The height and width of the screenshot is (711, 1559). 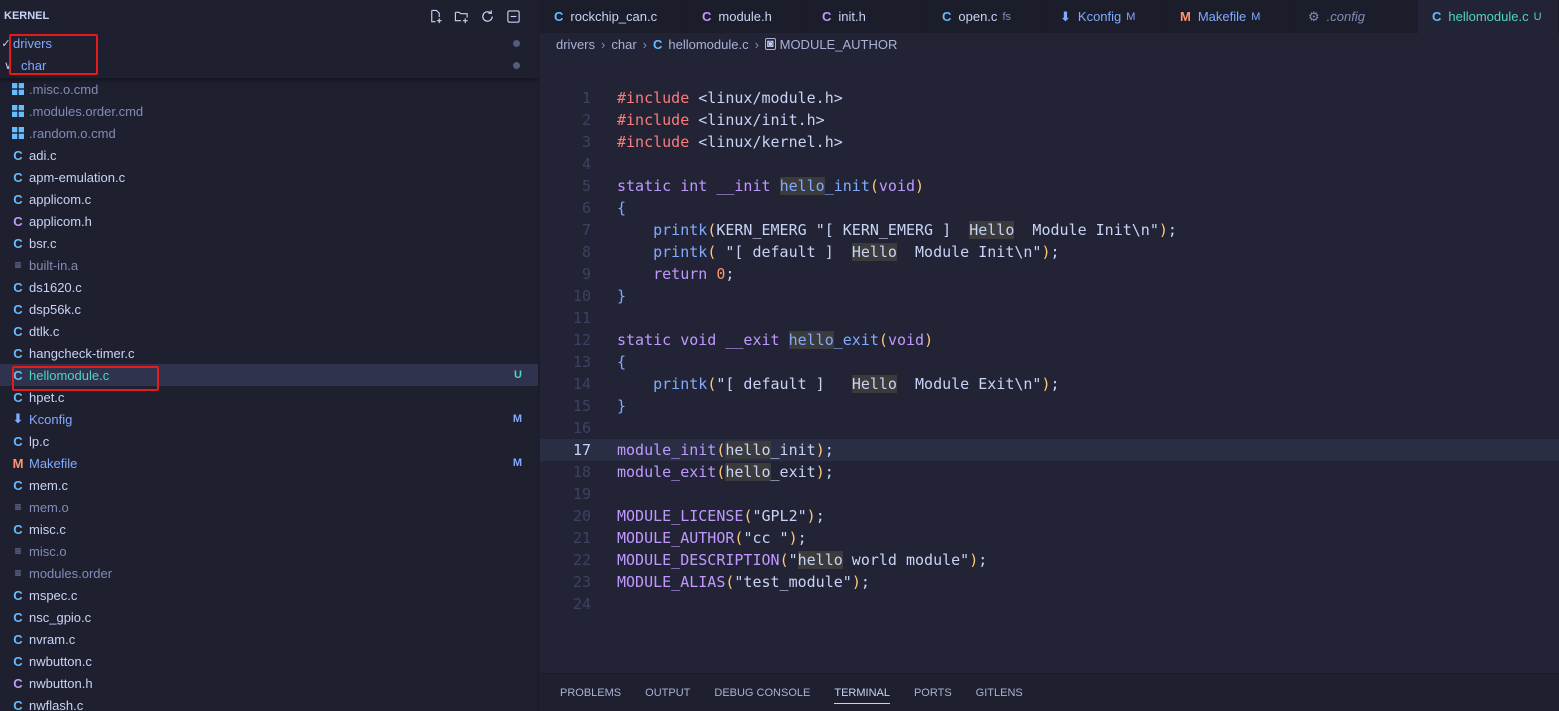 I want to click on panel-tab-debug-console: DEBUG CONSOLE, so click(x=762, y=692).